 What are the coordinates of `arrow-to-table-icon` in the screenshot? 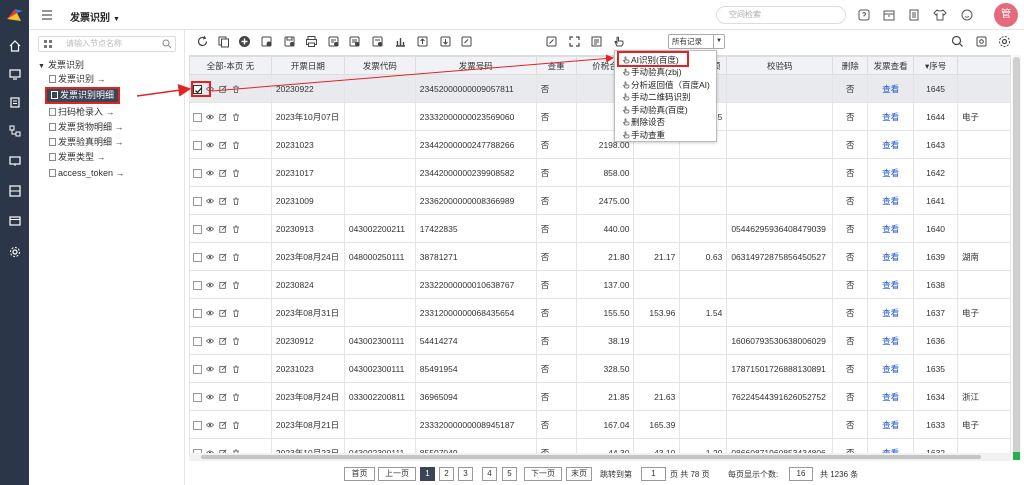 It's located at (164, 90).